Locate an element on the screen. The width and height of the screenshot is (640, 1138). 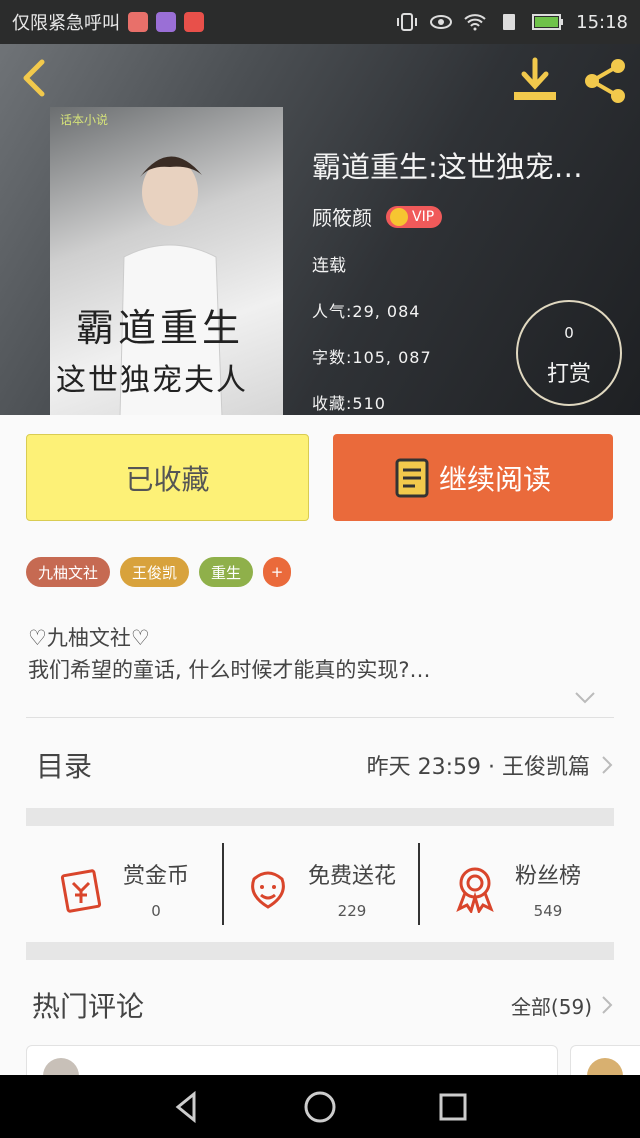
table-of-contents-row: 目录 昨天 23:59 · 王俊凯篇 is located at coordinates (320, 765).